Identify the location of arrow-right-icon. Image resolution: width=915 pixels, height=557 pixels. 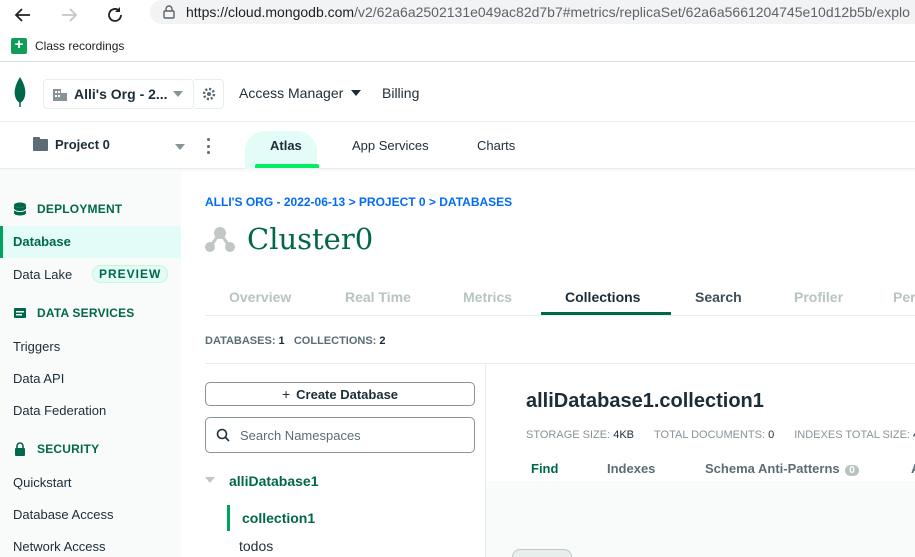
(70, 15).